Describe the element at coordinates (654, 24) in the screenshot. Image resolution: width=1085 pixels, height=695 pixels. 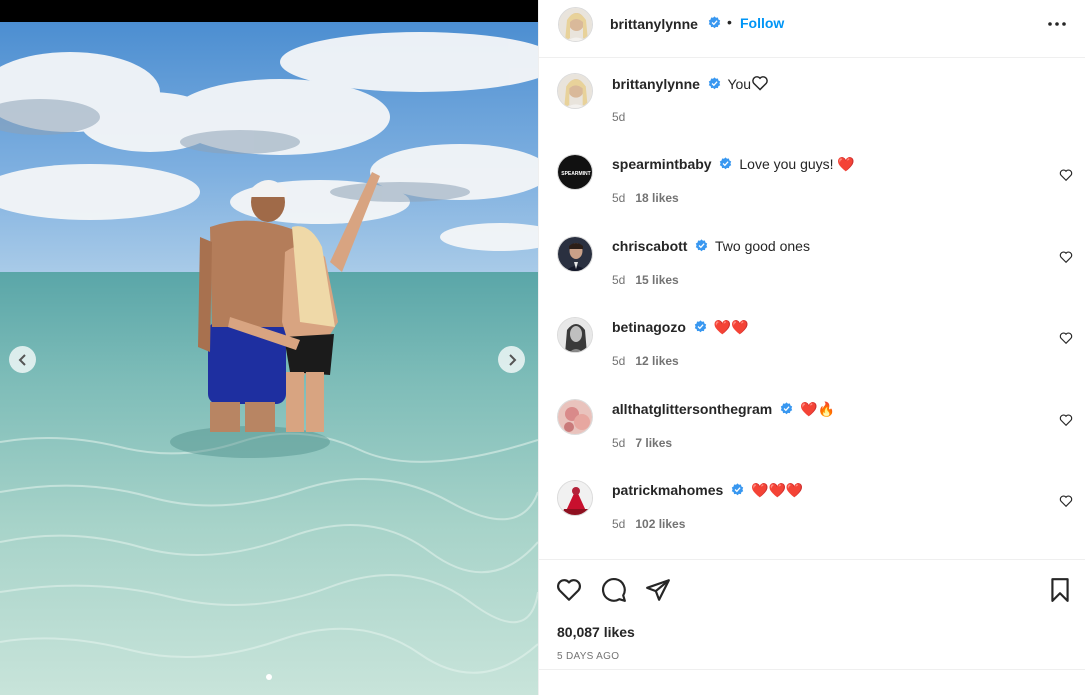
I see `author-username: brittanylynne` at that location.